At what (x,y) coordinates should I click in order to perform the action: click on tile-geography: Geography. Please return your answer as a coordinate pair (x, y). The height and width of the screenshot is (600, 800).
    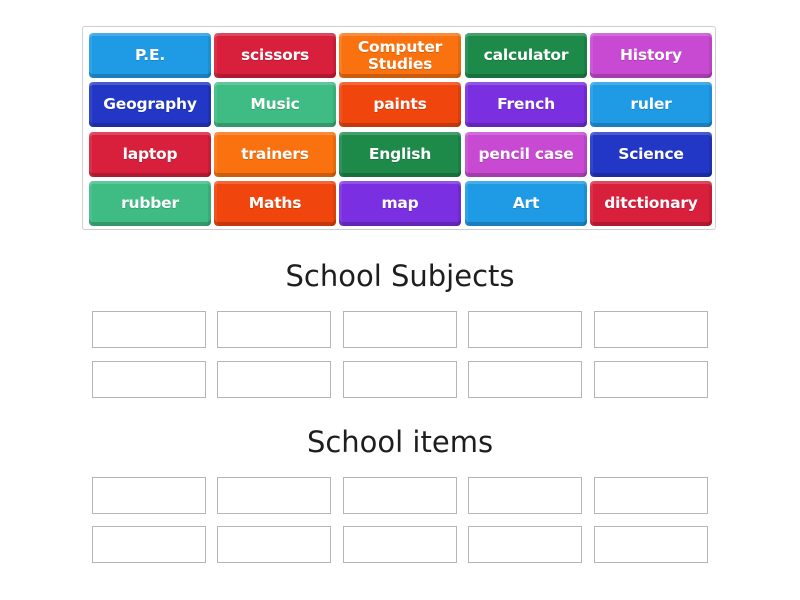
    Looking at the image, I should click on (150, 104).